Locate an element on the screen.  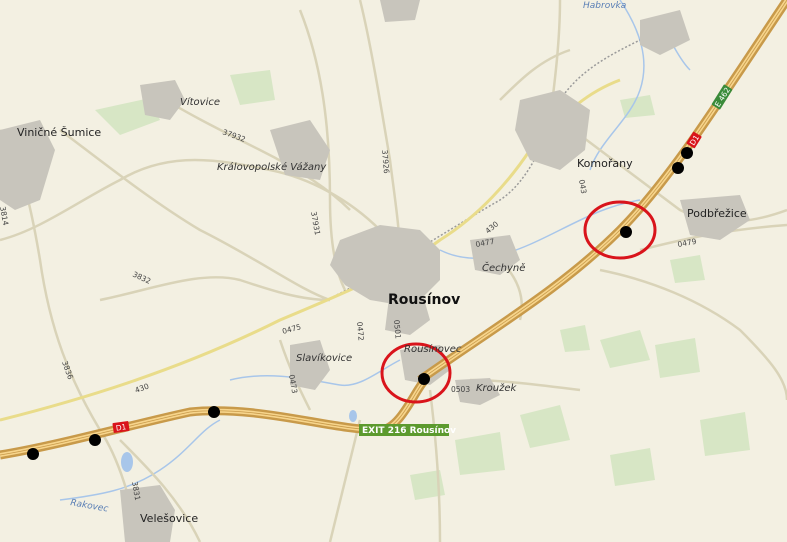
svg-text: E 462 is located at coordinates (722, 97).